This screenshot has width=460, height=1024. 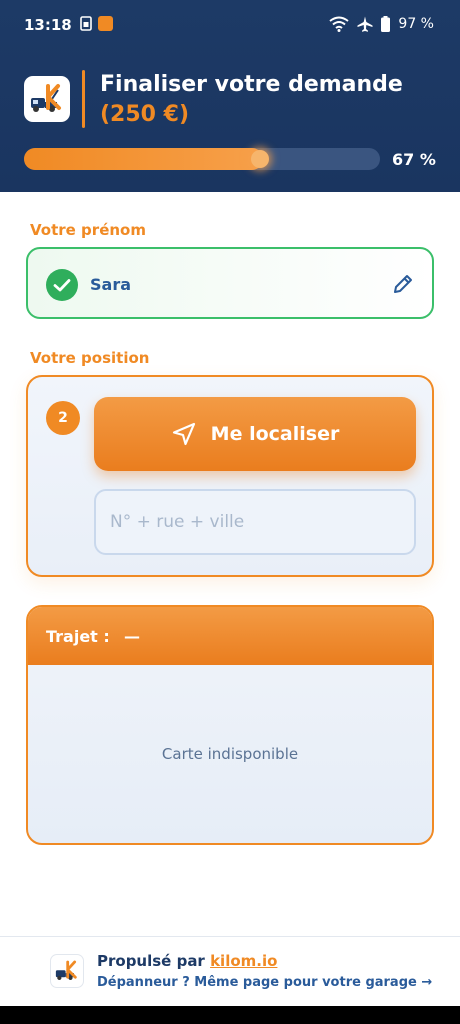 I want to click on check-icon, so click(x=62, y=285).